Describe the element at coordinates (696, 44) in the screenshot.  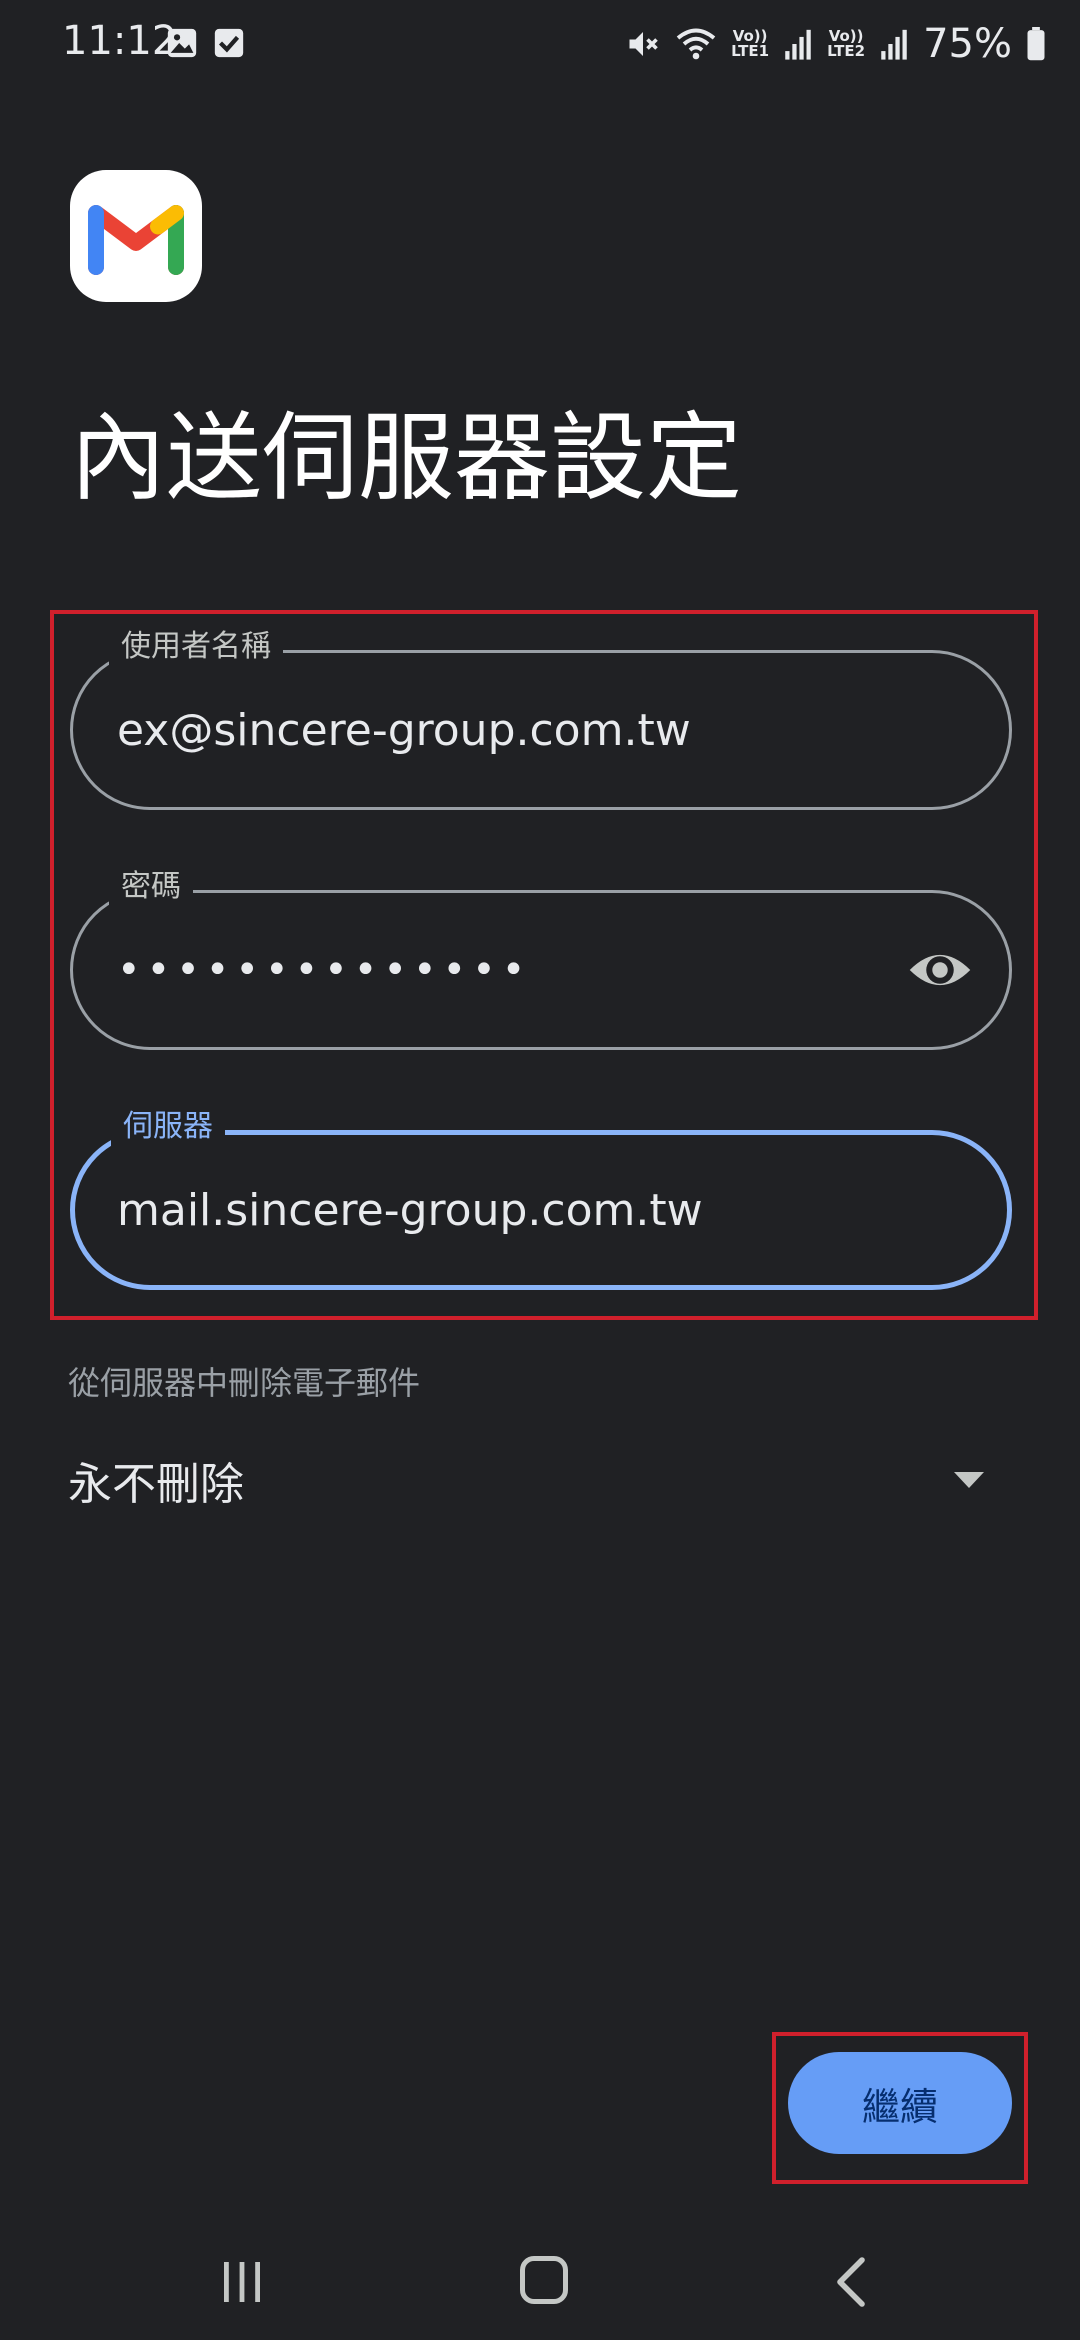
I see `wifi-icon` at that location.